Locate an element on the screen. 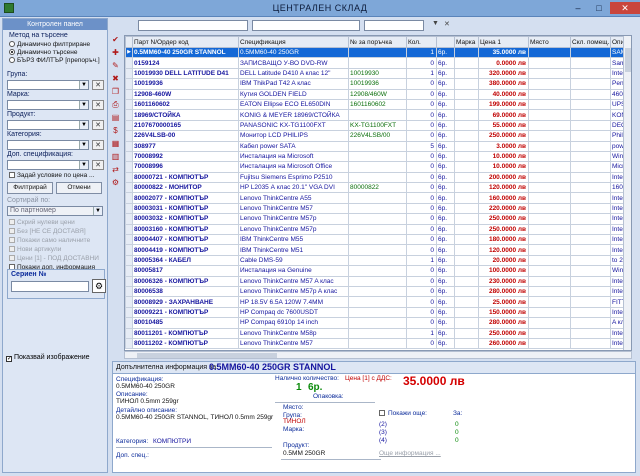 Image resolution: width=640 pixels, height=476 pixels. edit-icon: ✎ is located at coordinates (115, 65).